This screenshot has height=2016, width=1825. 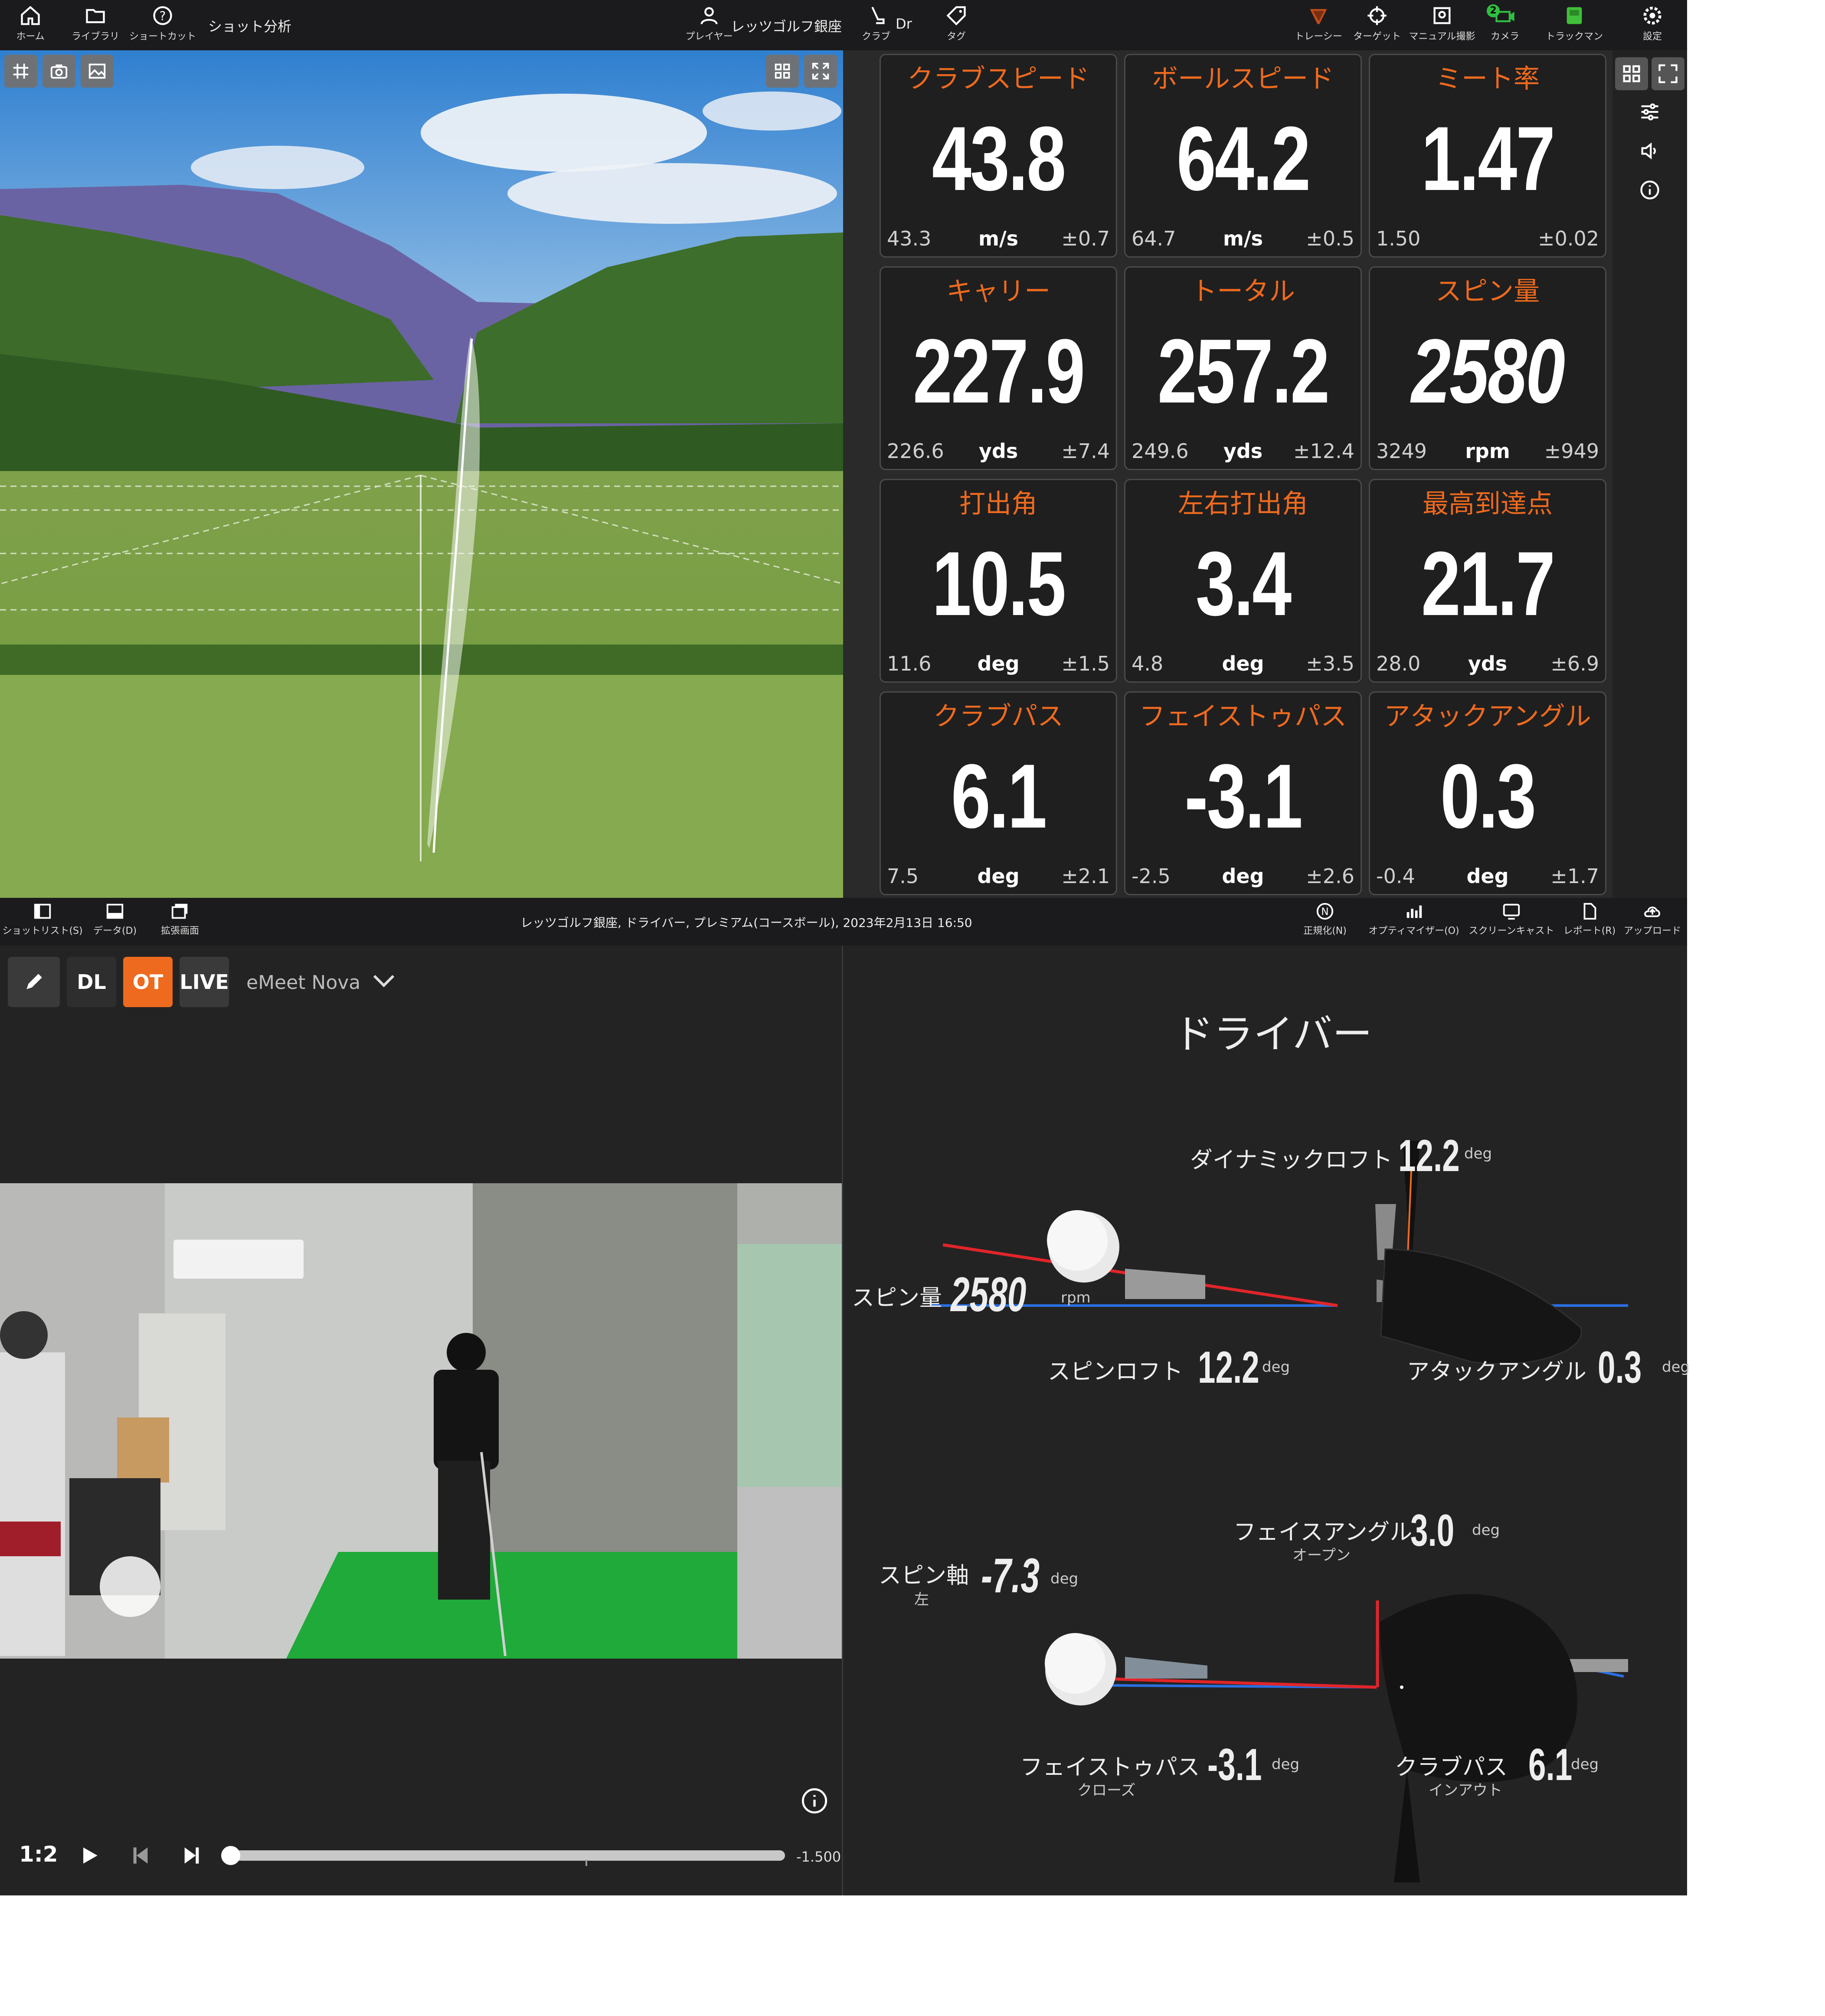 What do you see at coordinates (163, 26) in the screenshot?
I see `shortcut-button: ? ショートカット` at bounding box center [163, 26].